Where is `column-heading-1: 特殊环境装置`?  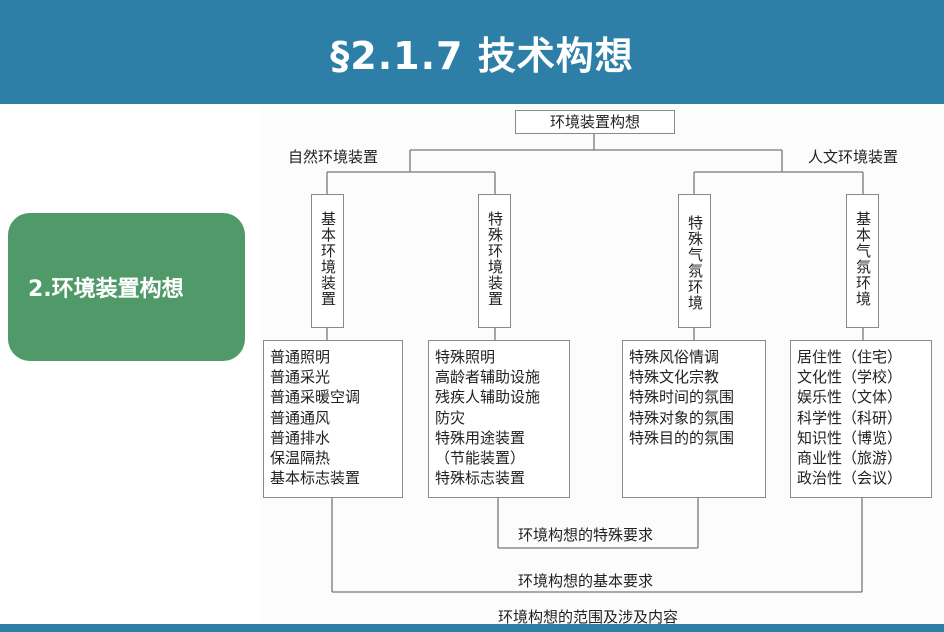
column-heading-1: 特殊环境装置 is located at coordinates (494, 261).